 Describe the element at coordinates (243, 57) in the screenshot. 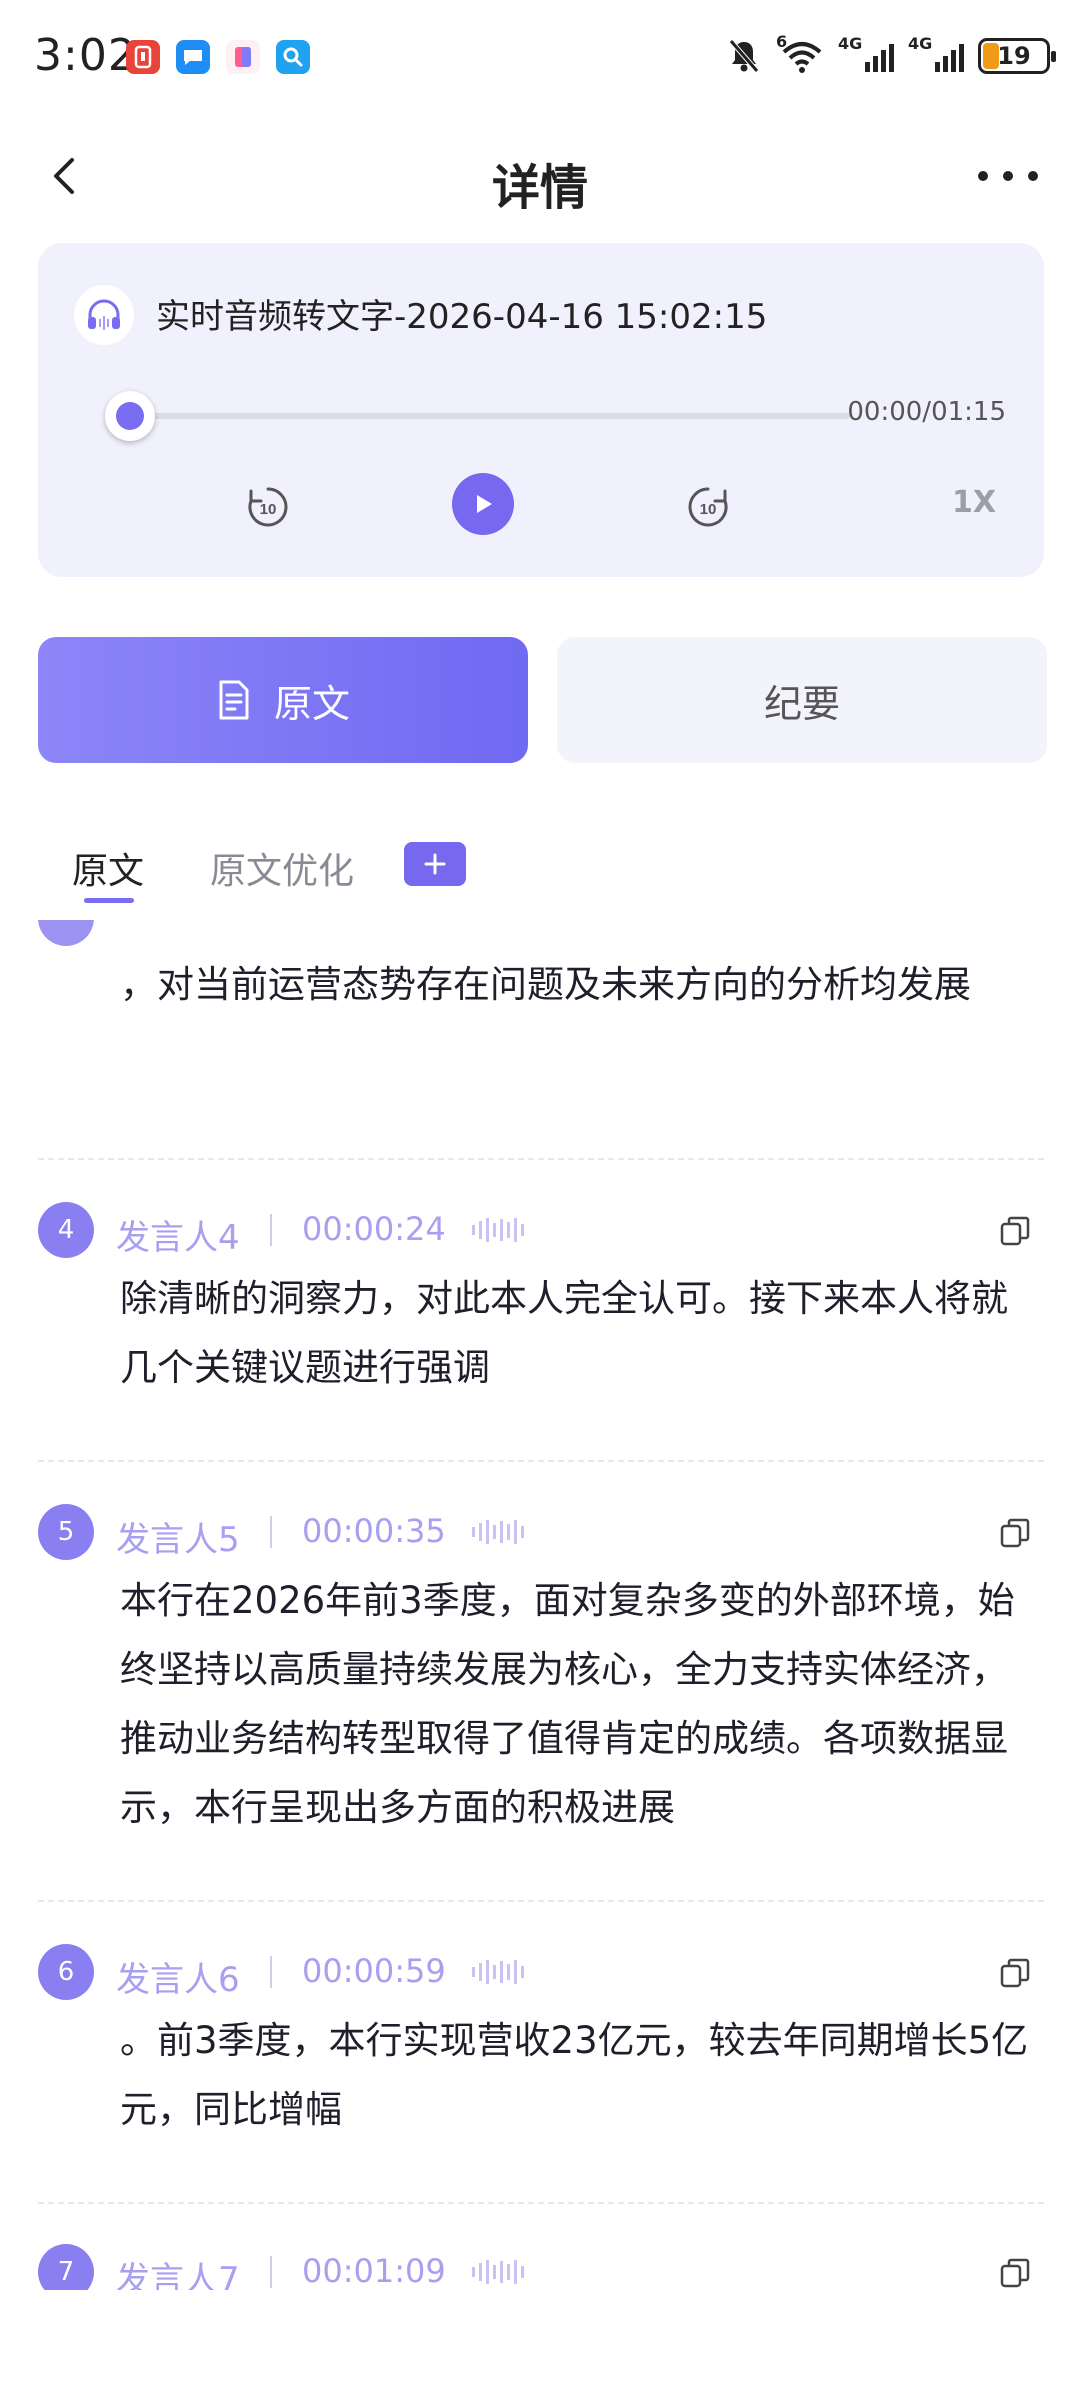

I see `book-app-icon` at that location.